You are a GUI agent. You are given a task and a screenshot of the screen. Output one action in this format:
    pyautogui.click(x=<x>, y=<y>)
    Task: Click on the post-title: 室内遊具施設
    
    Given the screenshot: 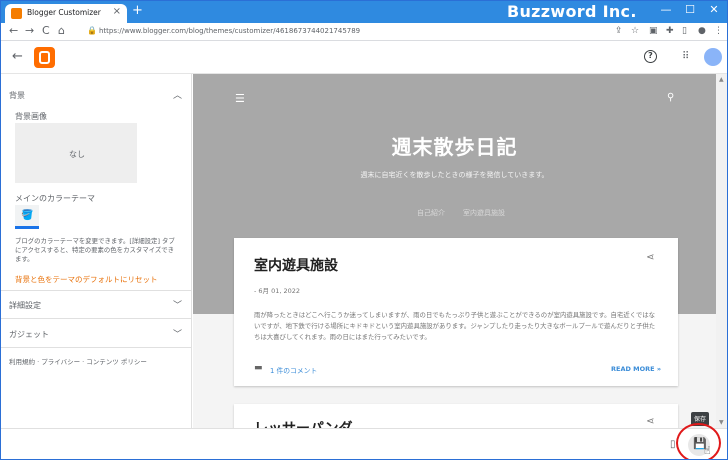 What is the action you would take?
    pyautogui.click(x=296, y=265)
    